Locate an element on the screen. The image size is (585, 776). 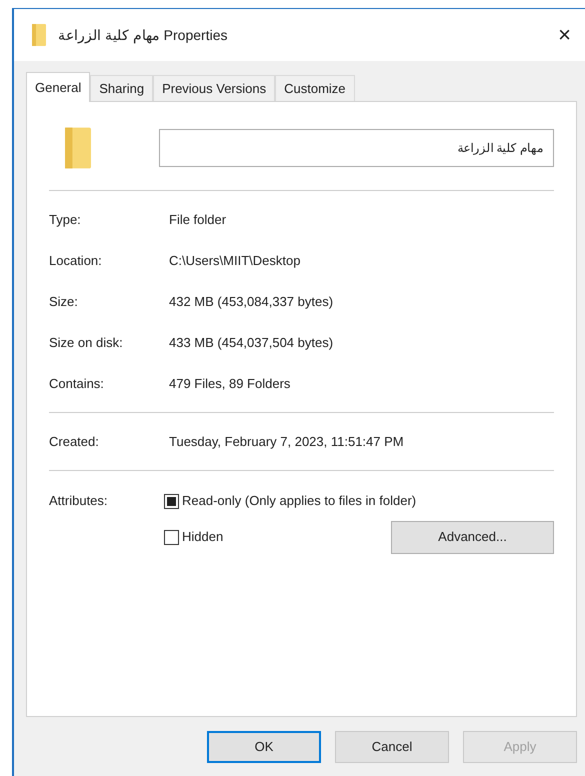
property-label: Type: is located at coordinates (65, 219).